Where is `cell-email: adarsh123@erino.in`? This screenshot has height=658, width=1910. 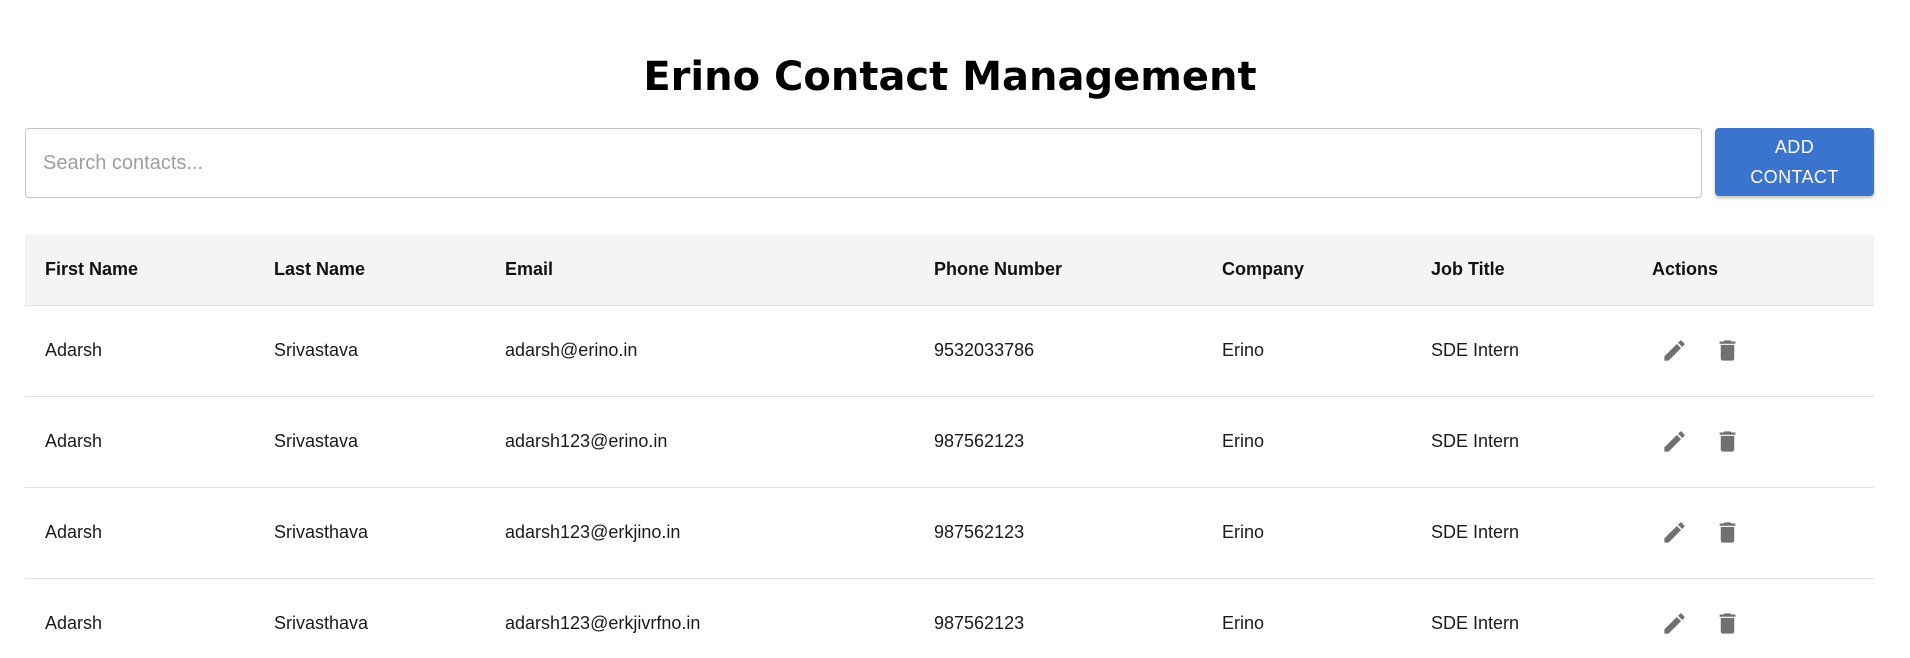 cell-email: adarsh123@erino.in is located at coordinates (699, 442).